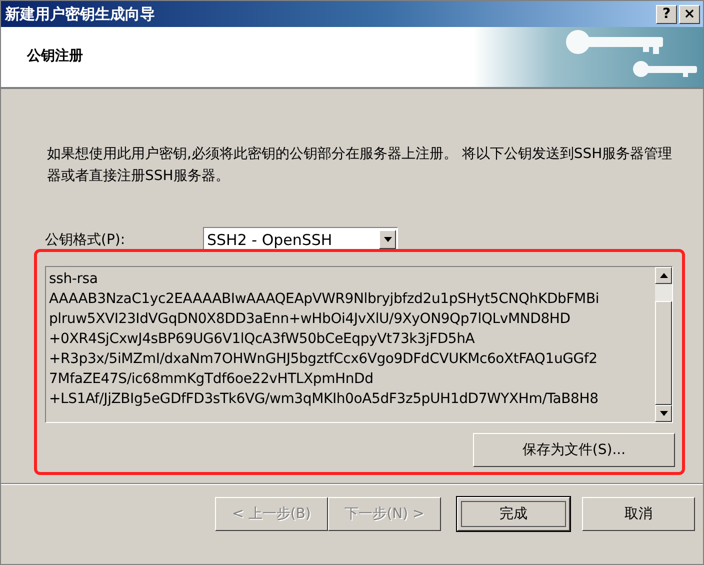  What do you see at coordinates (689, 14) in the screenshot?
I see `close-button: ×` at bounding box center [689, 14].